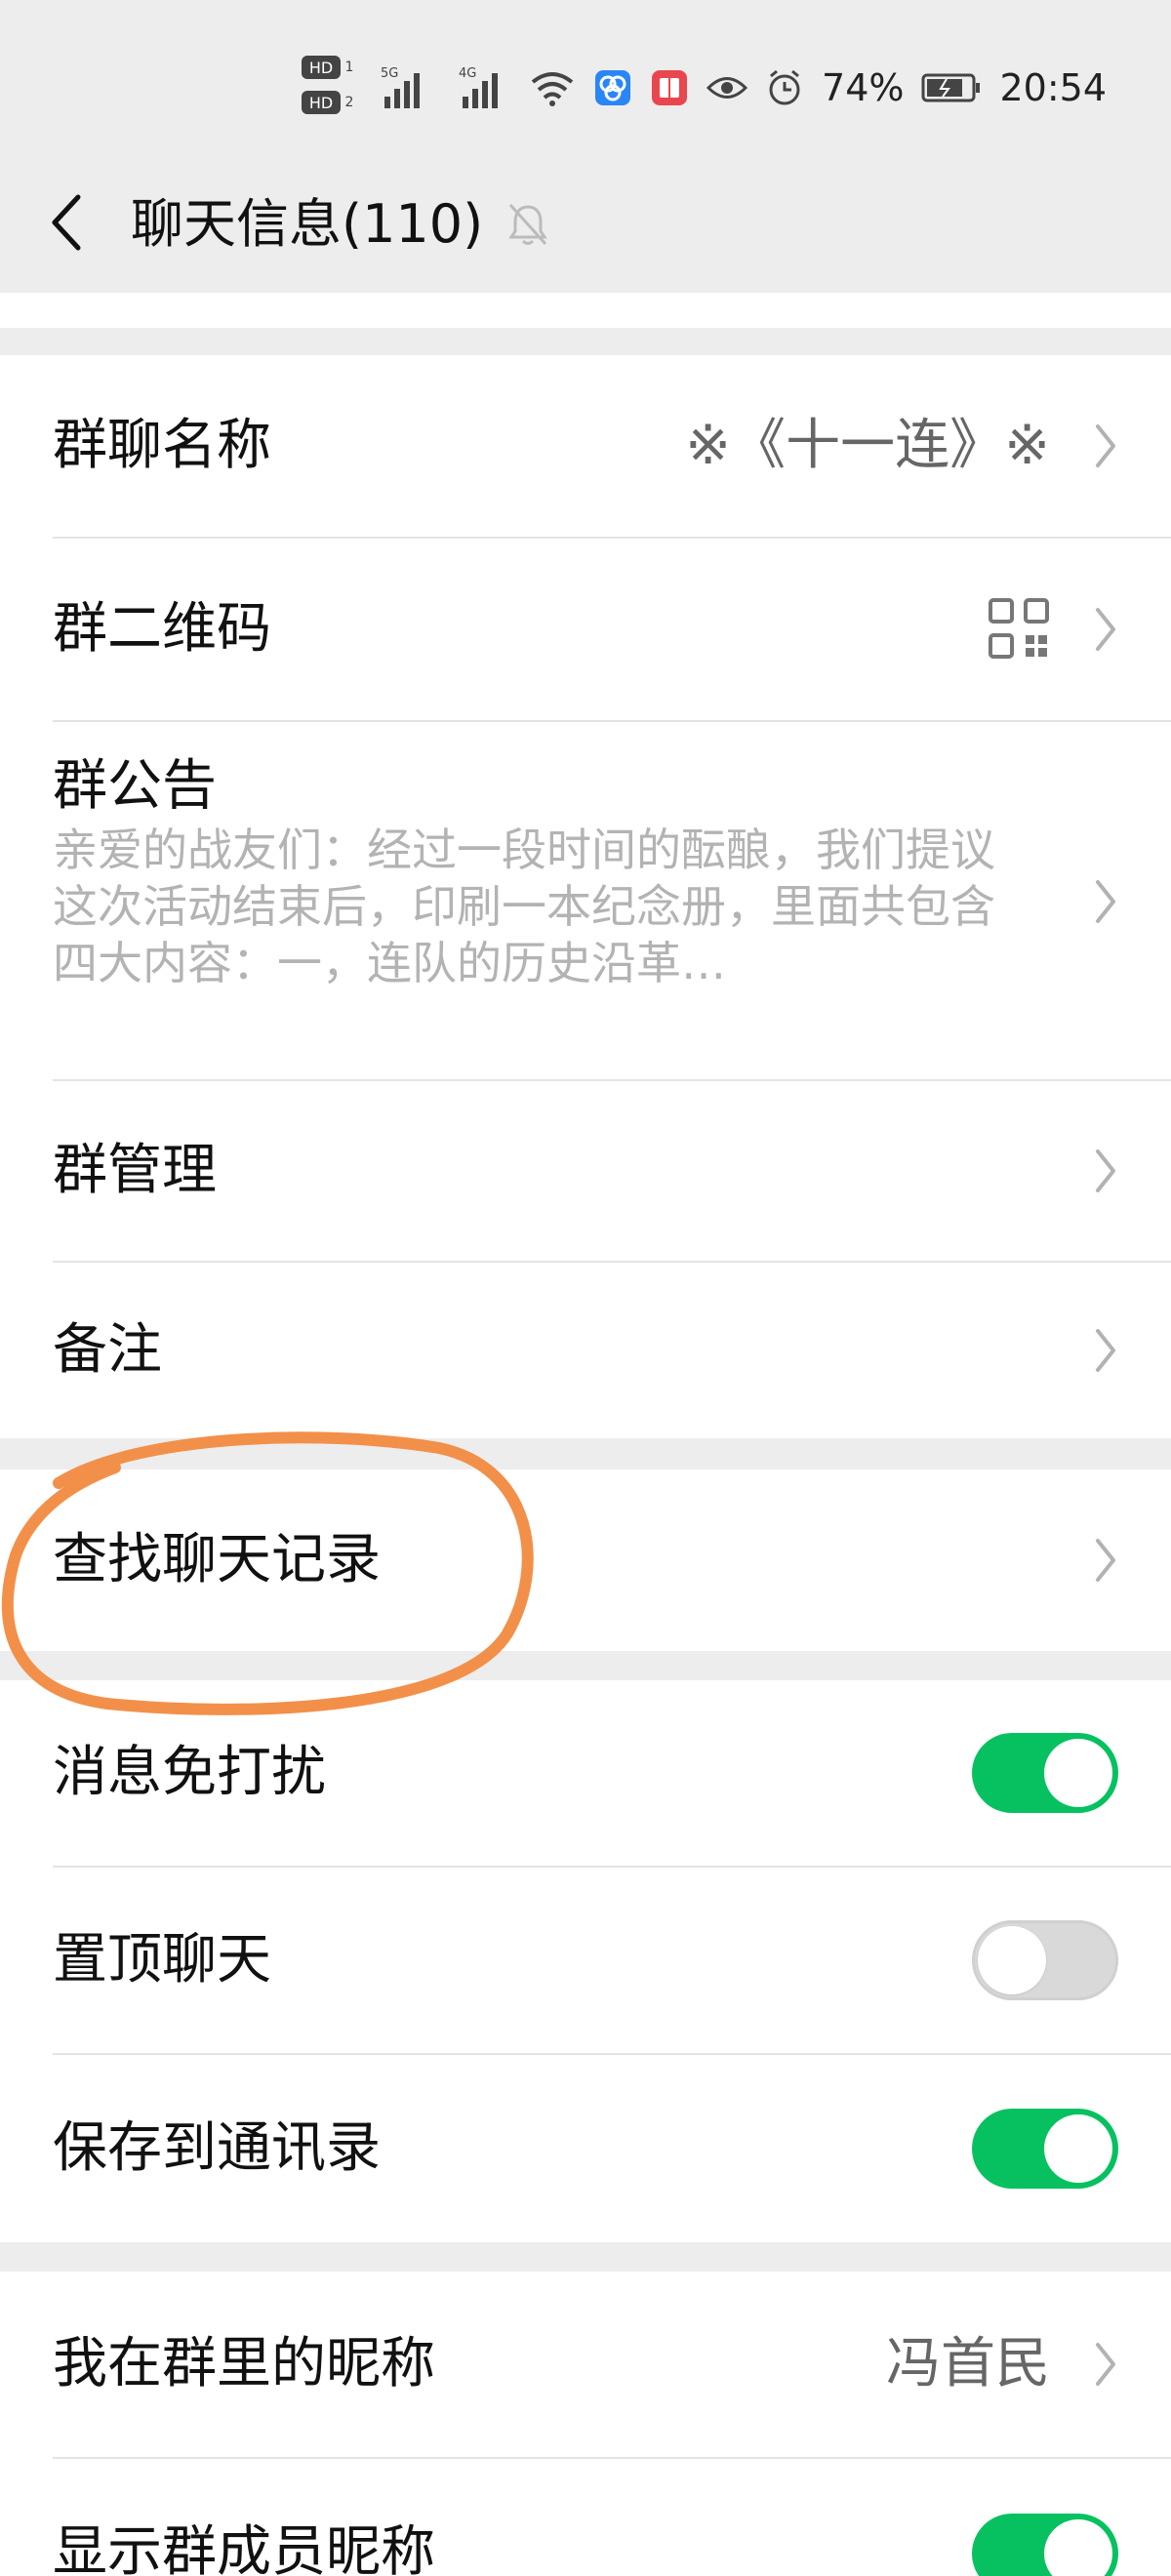 The width and height of the screenshot is (1171, 2576). Describe the element at coordinates (403, 87) in the screenshot. I see `signal-5g-icon: 5G` at that location.